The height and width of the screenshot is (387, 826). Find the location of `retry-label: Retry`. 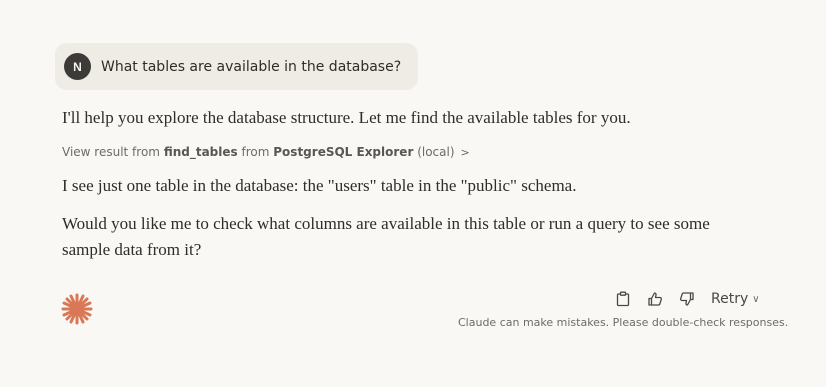

retry-label: Retry is located at coordinates (730, 299).